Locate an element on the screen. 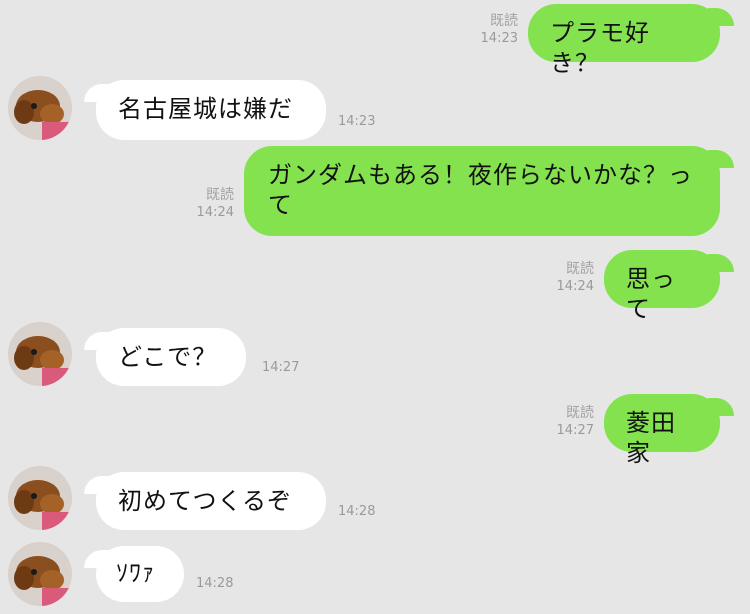 This screenshot has height=614, width=750. message-meta: 既読 14:23 is located at coordinates (496, 30).